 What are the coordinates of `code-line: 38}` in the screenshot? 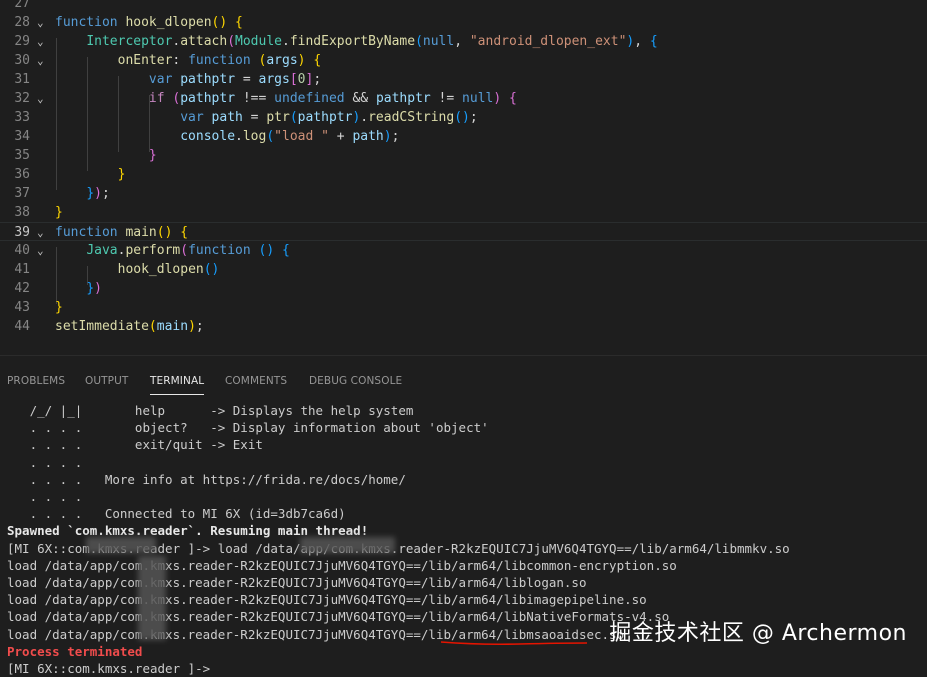 It's located at (463, 212).